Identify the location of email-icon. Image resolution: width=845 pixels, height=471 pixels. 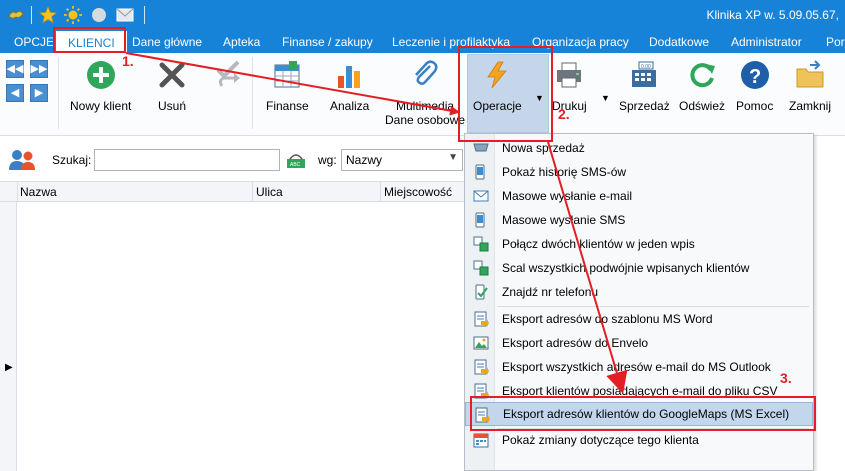
(480, 195).